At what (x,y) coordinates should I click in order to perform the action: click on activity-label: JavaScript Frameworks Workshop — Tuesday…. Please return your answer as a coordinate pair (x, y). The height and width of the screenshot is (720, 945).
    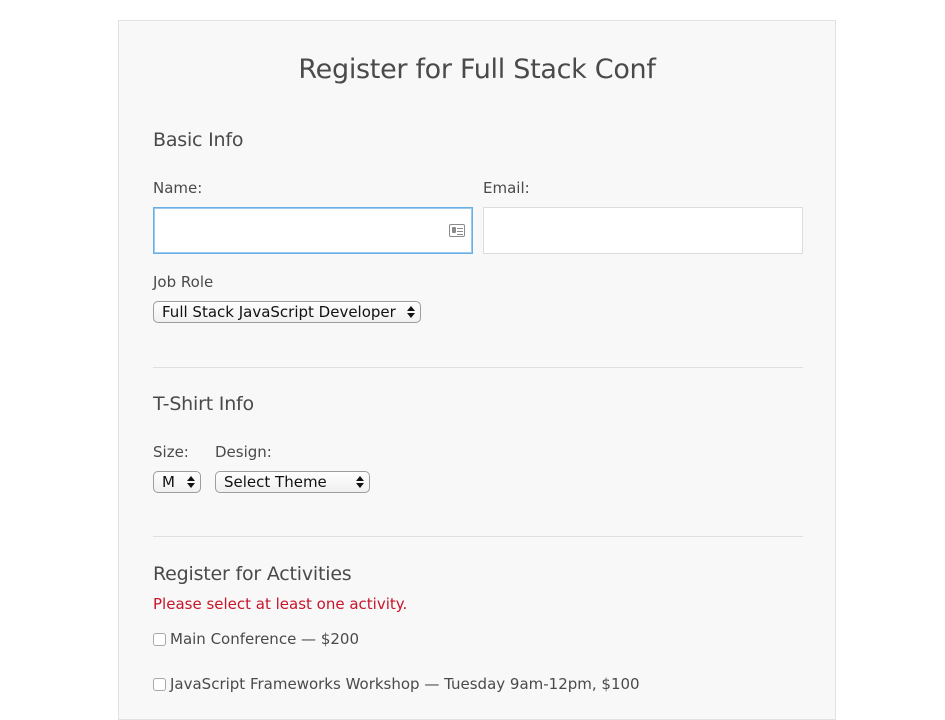
    Looking at the image, I should click on (405, 684).